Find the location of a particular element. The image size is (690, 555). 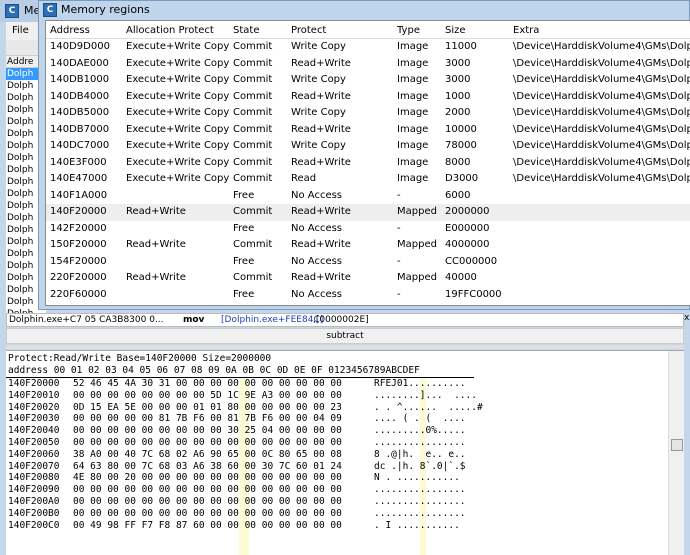

hex-row-address: 140F20020 is located at coordinates (34, 407).